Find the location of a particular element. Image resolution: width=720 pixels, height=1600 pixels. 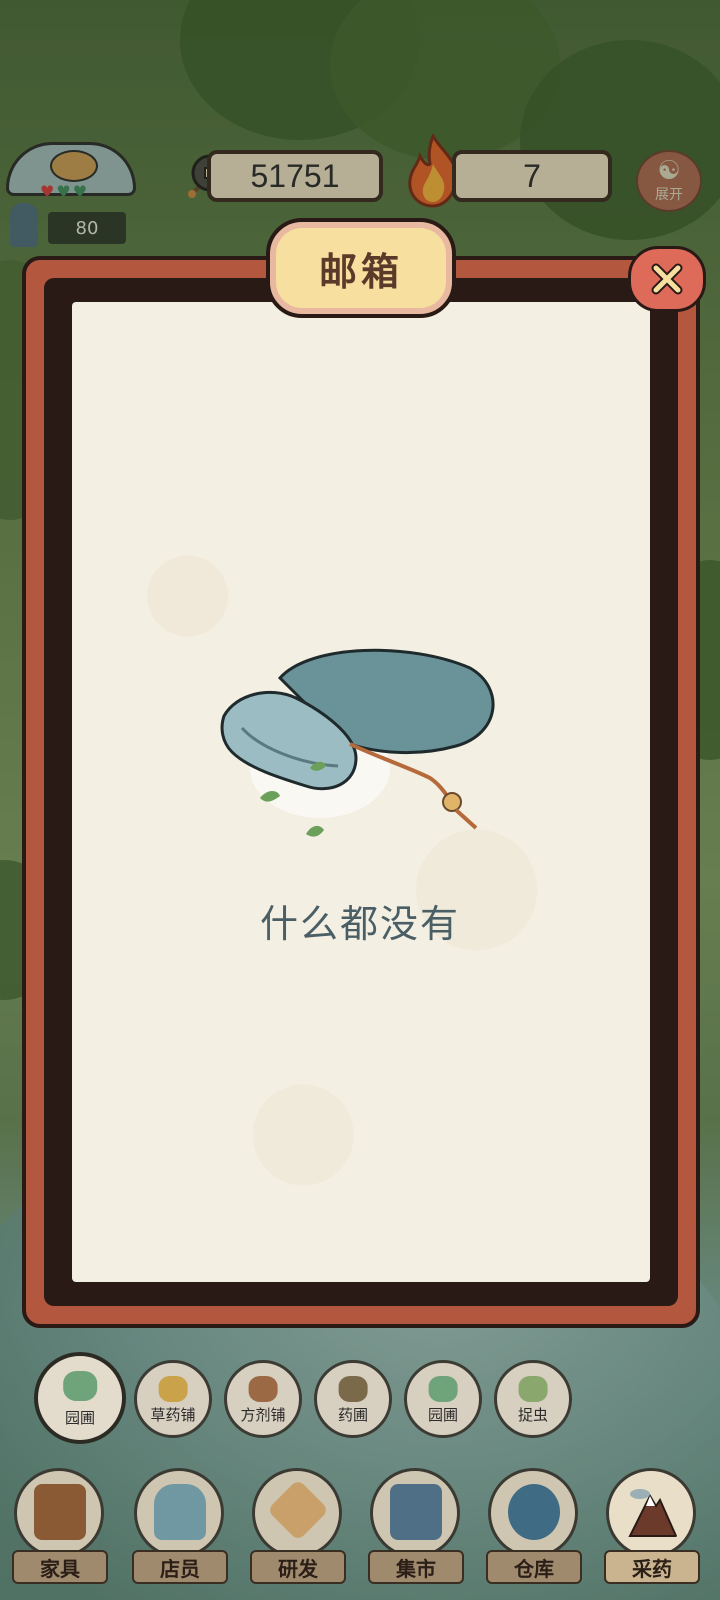

category-label: 草药铺 is located at coordinates (173, 1414).